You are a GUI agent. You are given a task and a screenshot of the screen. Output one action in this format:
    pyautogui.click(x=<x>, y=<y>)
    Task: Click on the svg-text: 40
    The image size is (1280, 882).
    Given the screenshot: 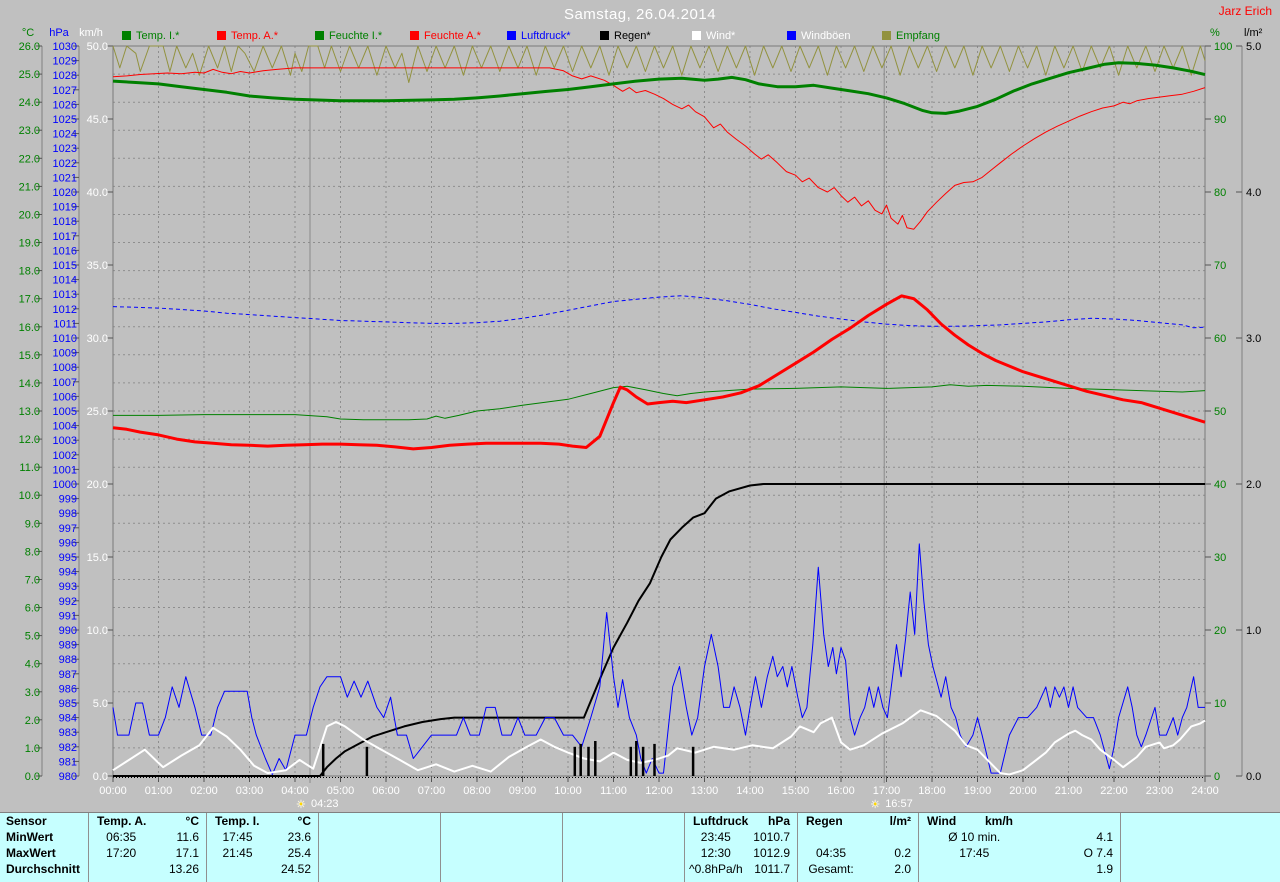 What is the action you would take?
    pyautogui.click(x=1220, y=485)
    